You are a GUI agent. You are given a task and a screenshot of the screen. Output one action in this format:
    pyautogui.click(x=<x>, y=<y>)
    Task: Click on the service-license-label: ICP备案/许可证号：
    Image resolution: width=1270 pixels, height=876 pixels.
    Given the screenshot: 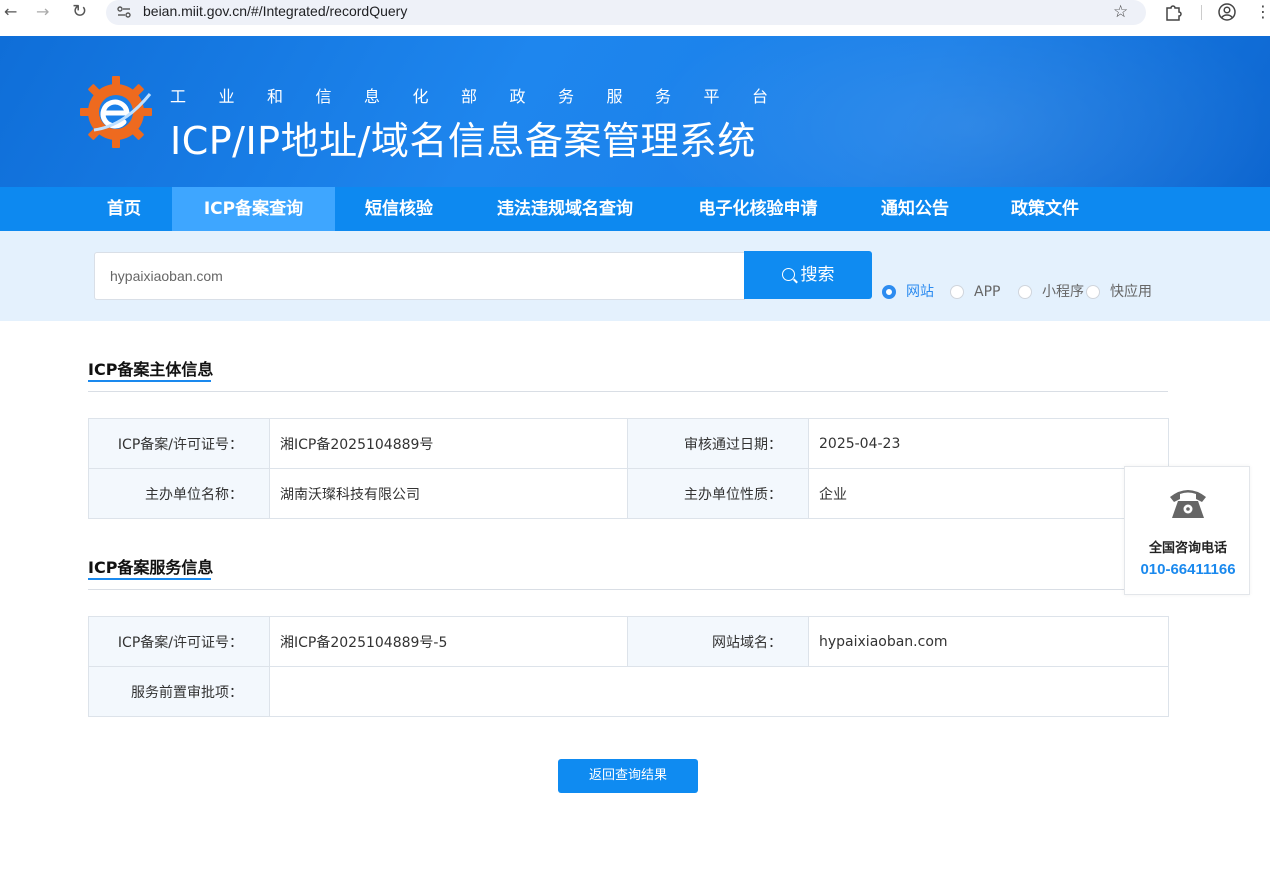 What is the action you would take?
    pyautogui.click(x=179, y=641)
    